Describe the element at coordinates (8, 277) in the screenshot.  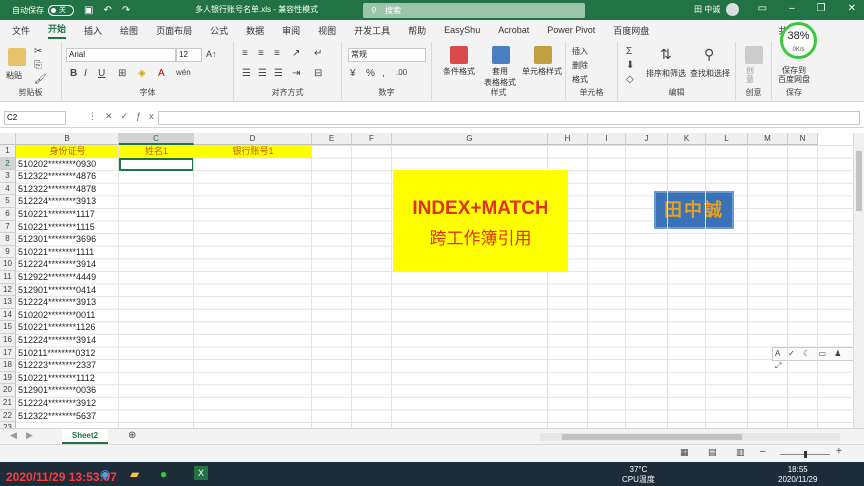
I see `row-header: 11` at that location.